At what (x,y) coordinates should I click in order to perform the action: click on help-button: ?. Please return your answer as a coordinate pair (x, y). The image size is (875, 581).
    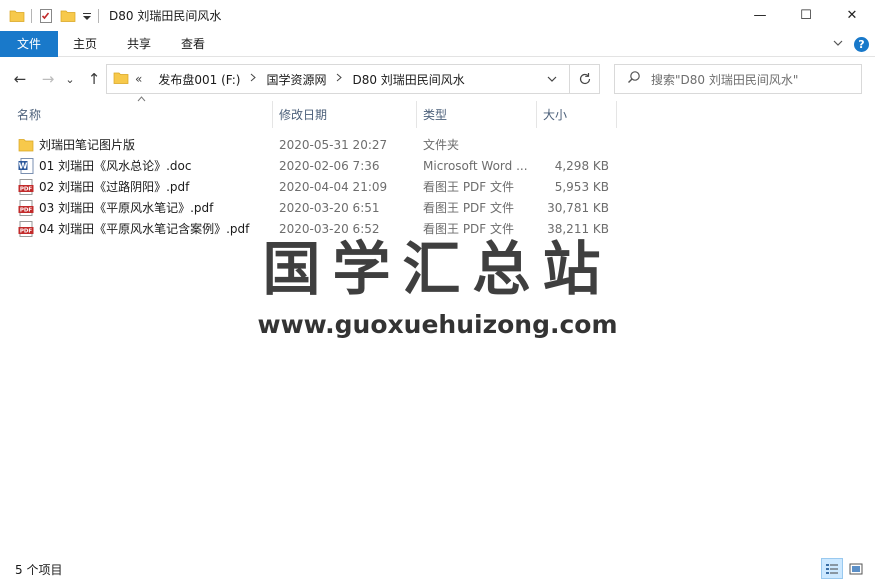
    Looking at the image, I should click on (861, 44).